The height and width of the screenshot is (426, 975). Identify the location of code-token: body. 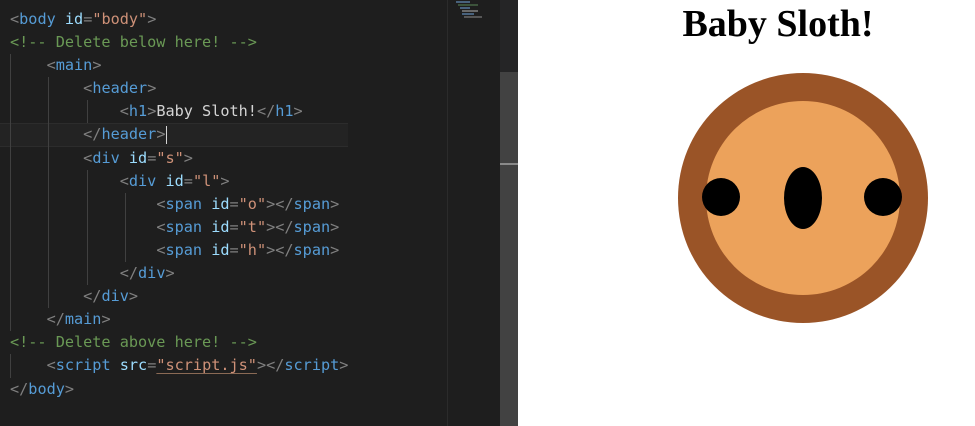
(46, 388).